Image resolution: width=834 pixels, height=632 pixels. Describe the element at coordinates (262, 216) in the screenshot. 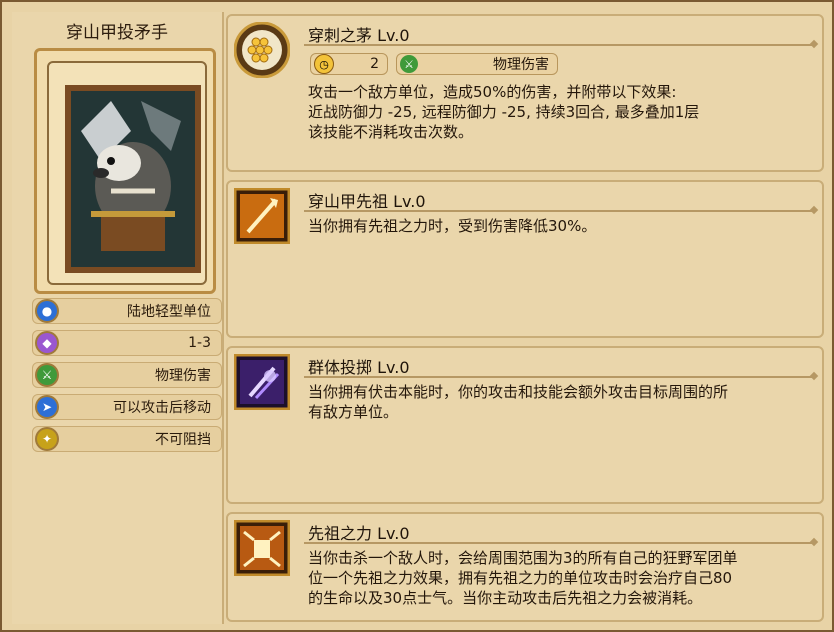

I see `ancestor-spear-icon` at that location.